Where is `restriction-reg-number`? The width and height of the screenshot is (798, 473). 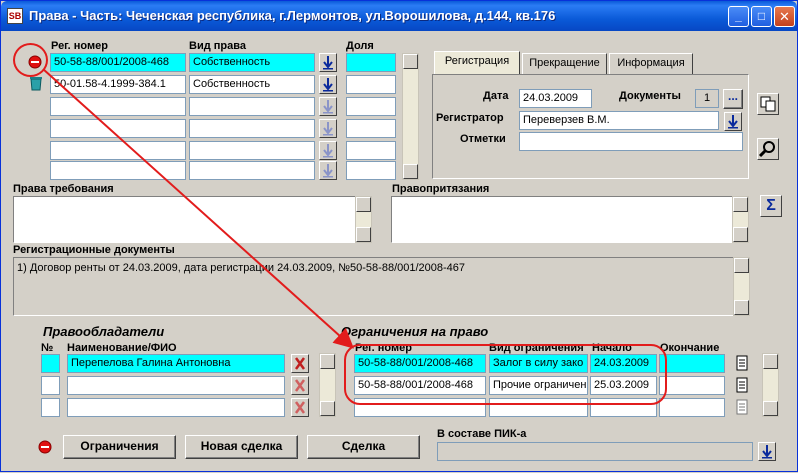 restriction-reg-number is located at coordinates (420, 407).